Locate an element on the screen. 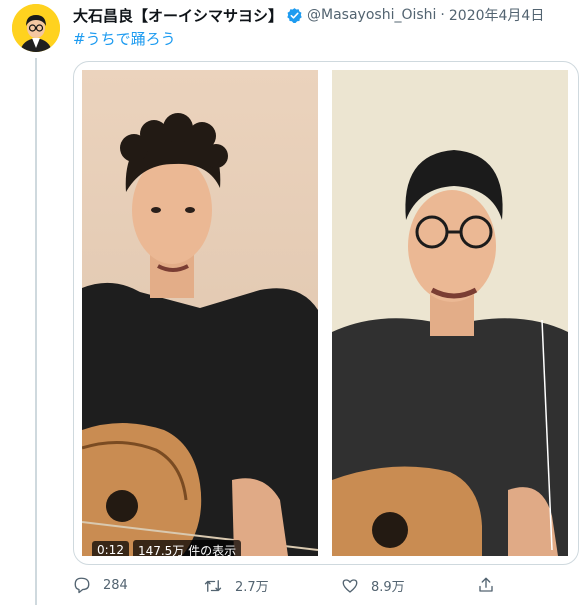 The image size is (587, 605). view-count: 147.5万 件の表示 is located at coordinates (187, 547).